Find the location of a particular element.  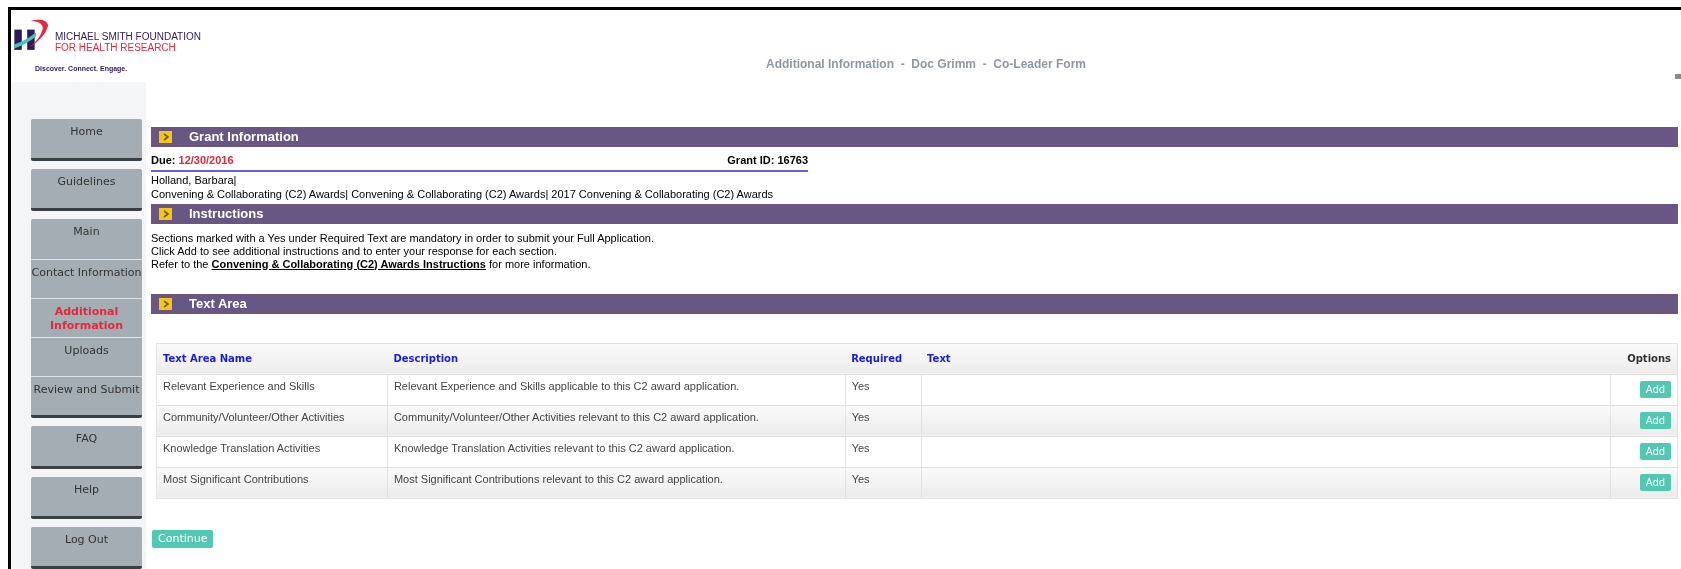

logo-text: MICHAEL SMITH FOUNDATION is located at coordinates (127, 36).